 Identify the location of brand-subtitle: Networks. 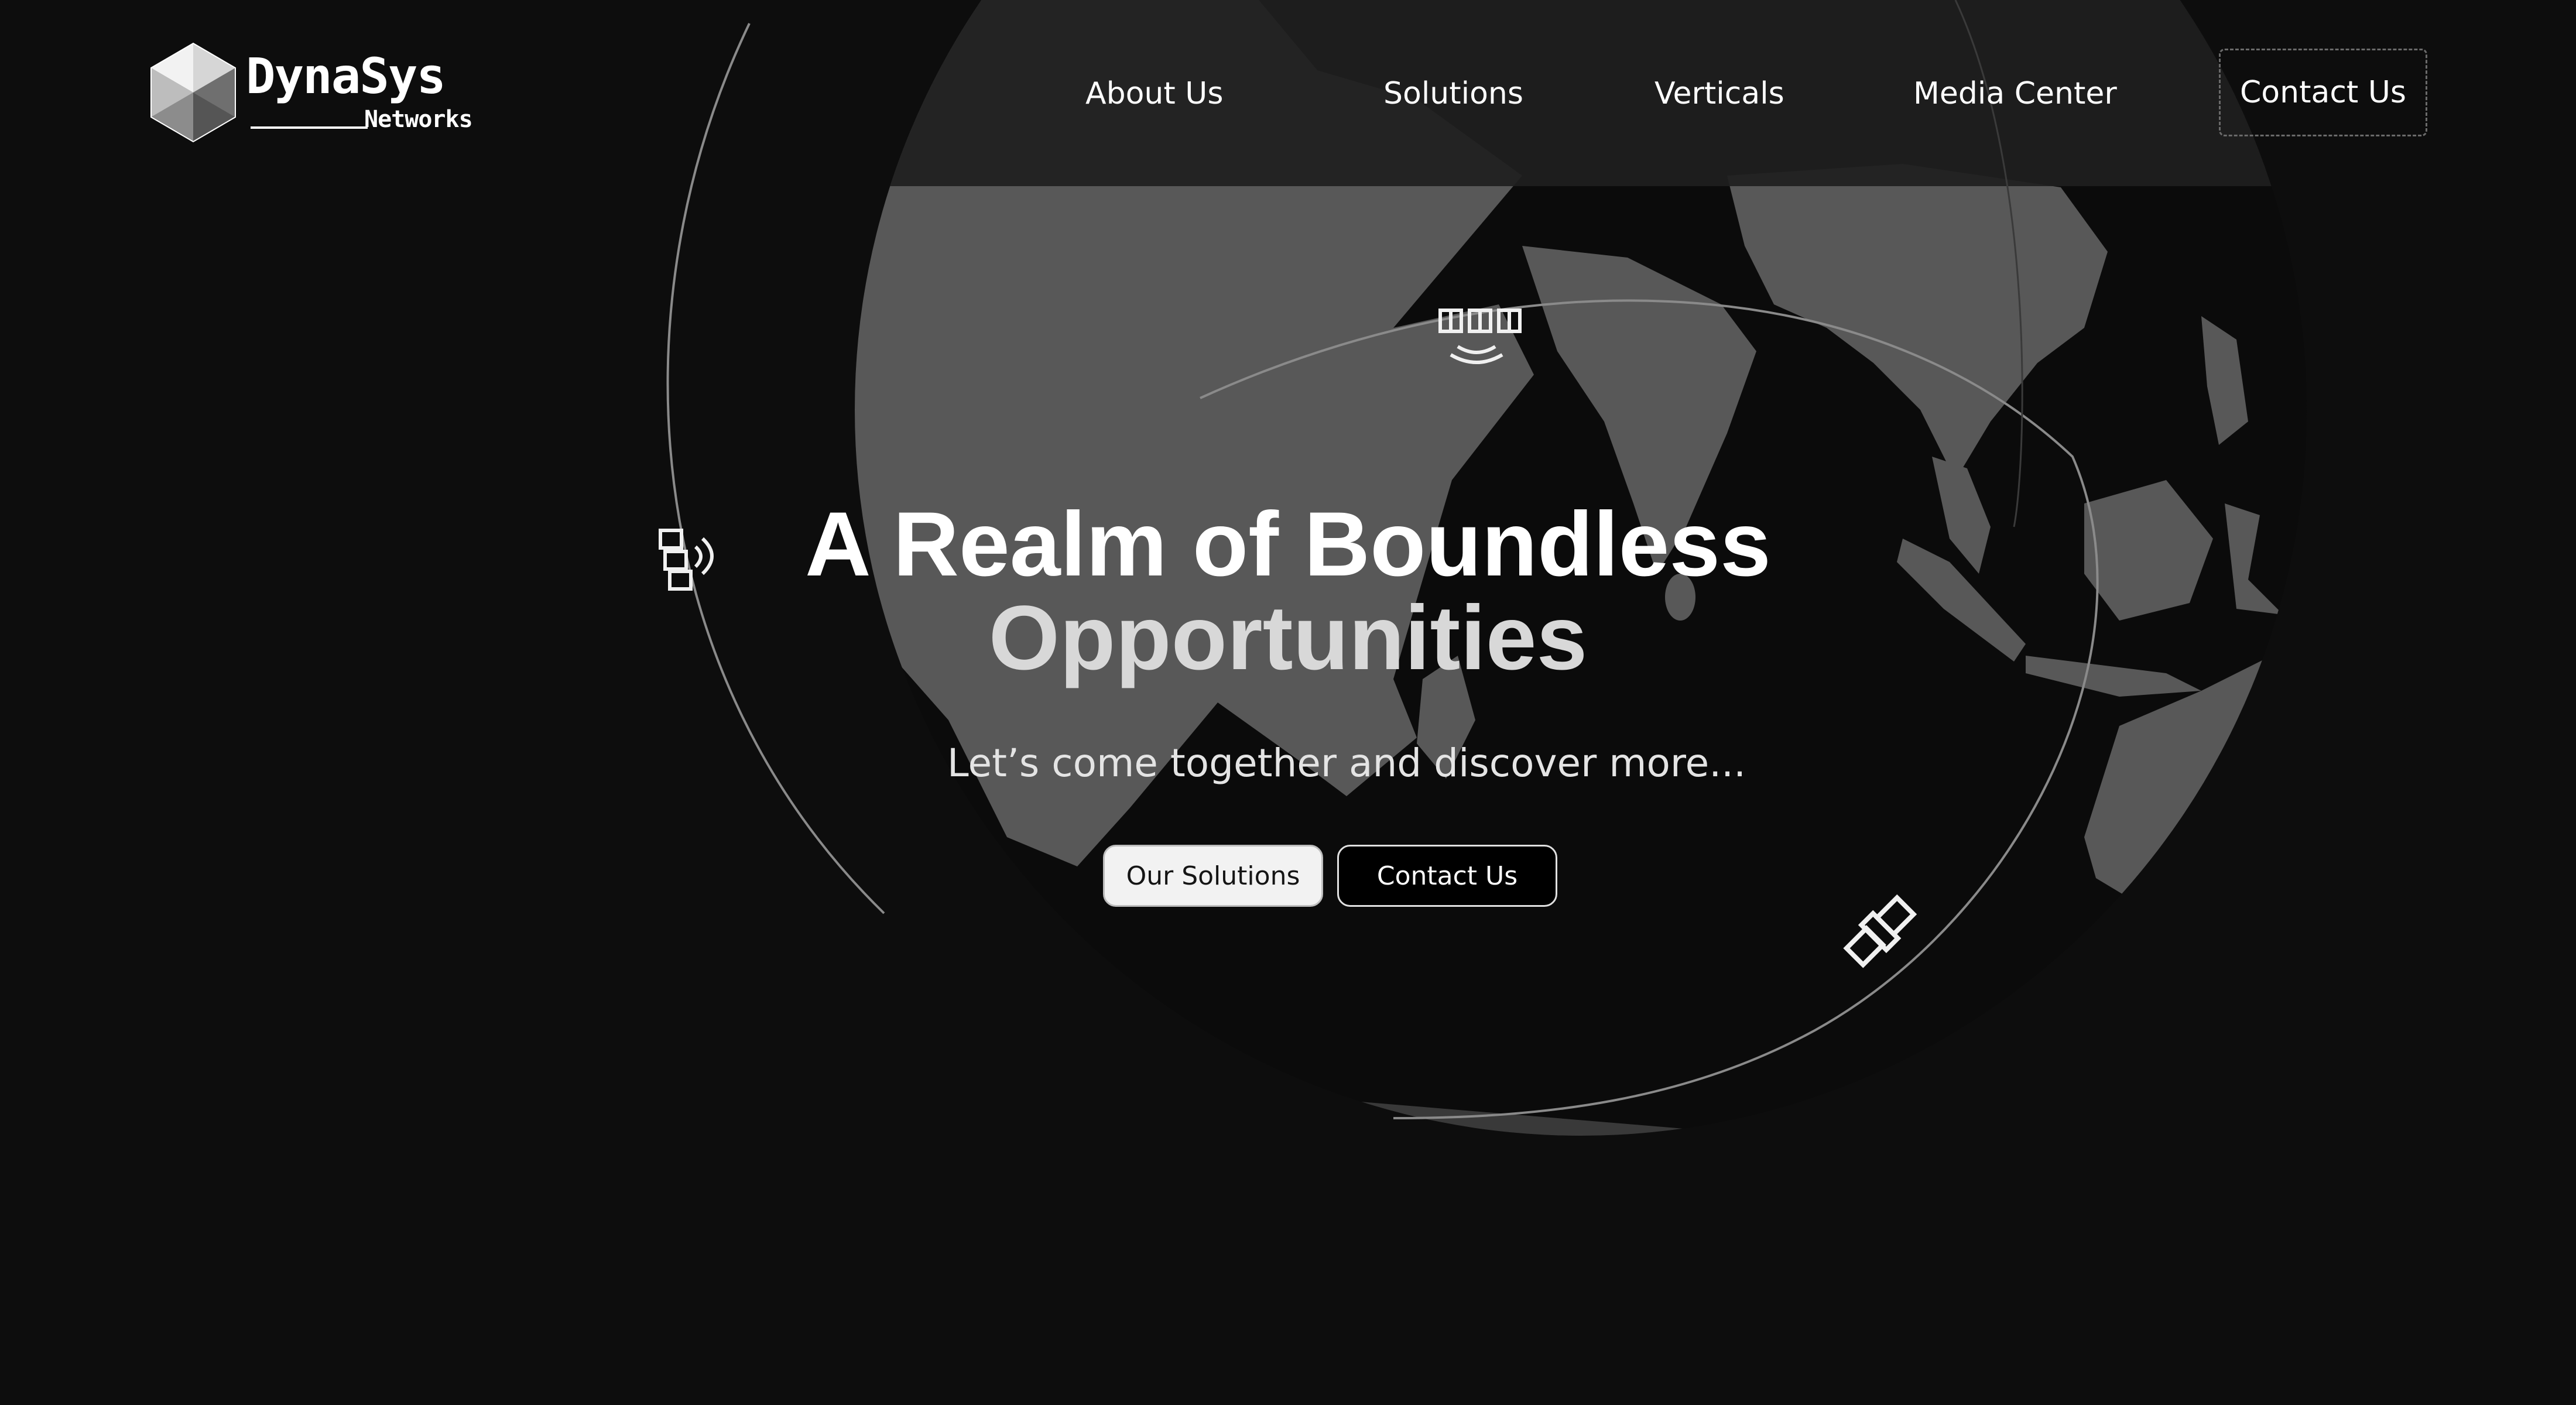
(418, 120).